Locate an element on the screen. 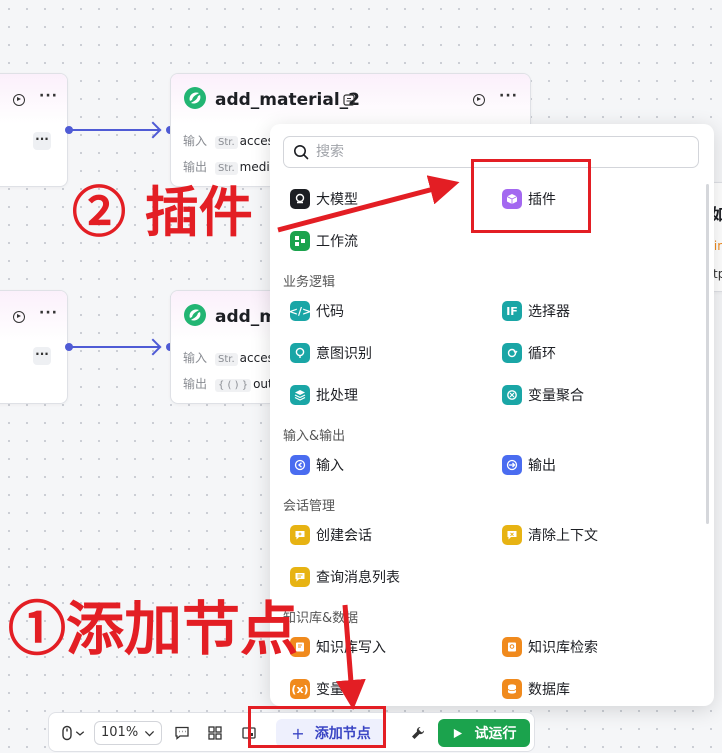 The width and height of the screenshot is (722, 753). clear-context-icon is located at coordinates (512, 535).